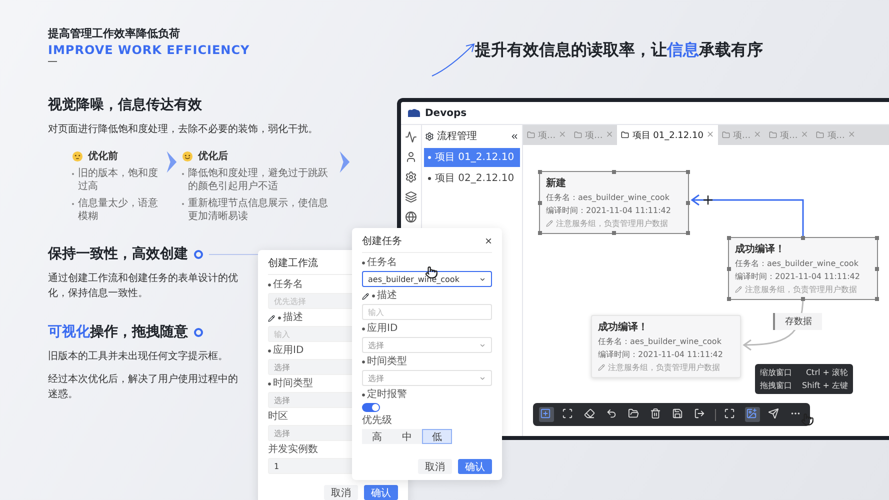  Describe the element at coordinates (213, 156) in the screenshot. I see `group-label: 优化后` at that location.